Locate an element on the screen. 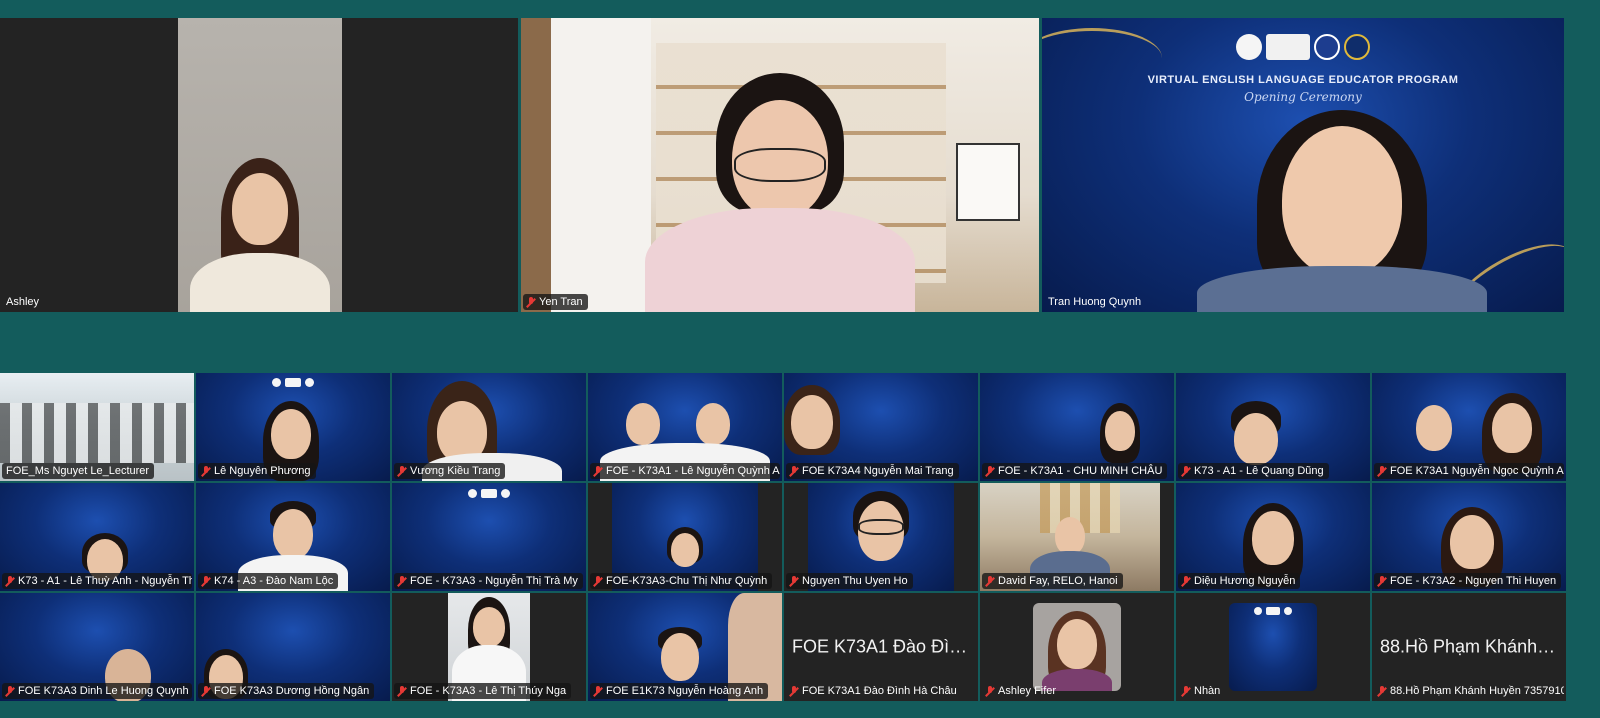  participant-glasses is located at coordinates (780, 165).